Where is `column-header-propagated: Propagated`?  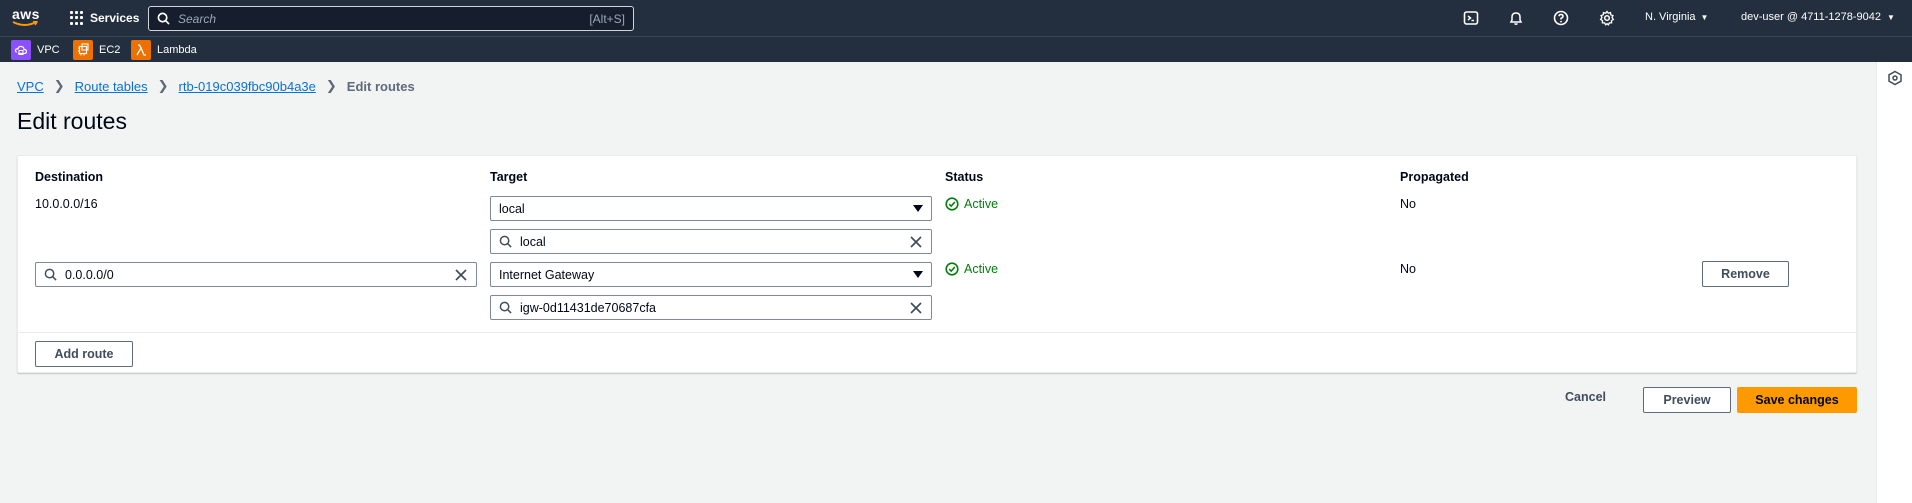
column-header-propagated: Propagated is located at coordinates (1434, 177).